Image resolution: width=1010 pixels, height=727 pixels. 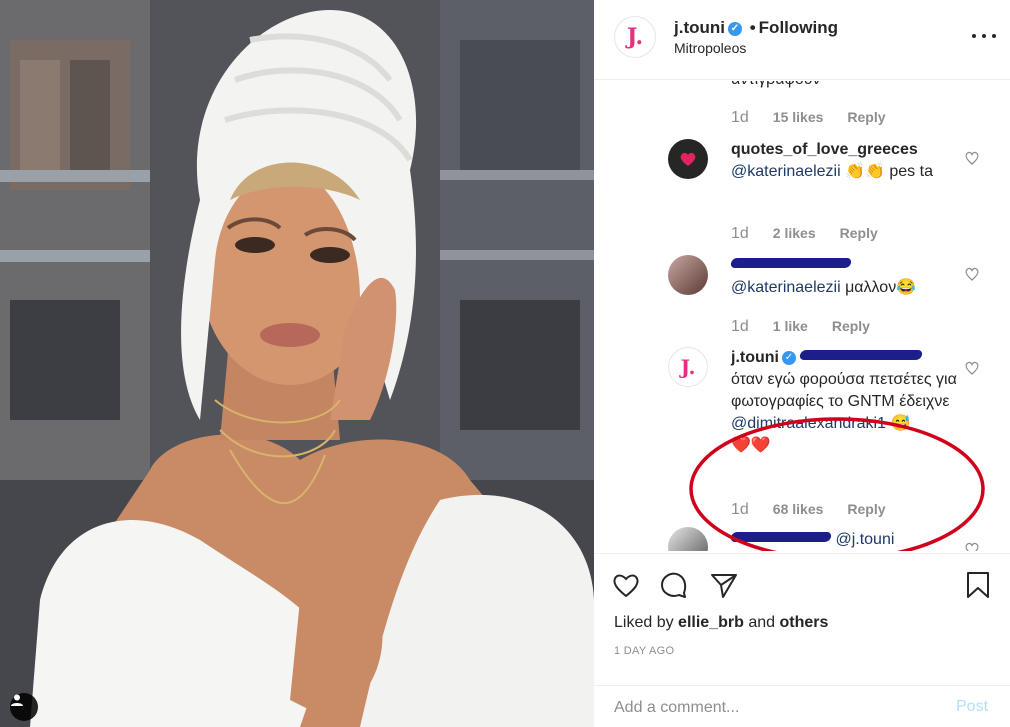 I want to click on comment-meta: 1d 68 likes Reply, so click(x=808, y=510).